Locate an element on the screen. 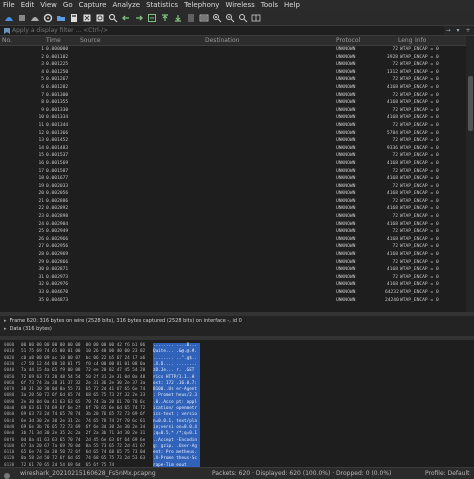 Image resolution: width=474 pixels, height=479 pixels. packet-row: 13 0.001452 UNKNOWN 72 WTAP_ENCAP = 0 is located at coordinates (233, 141).